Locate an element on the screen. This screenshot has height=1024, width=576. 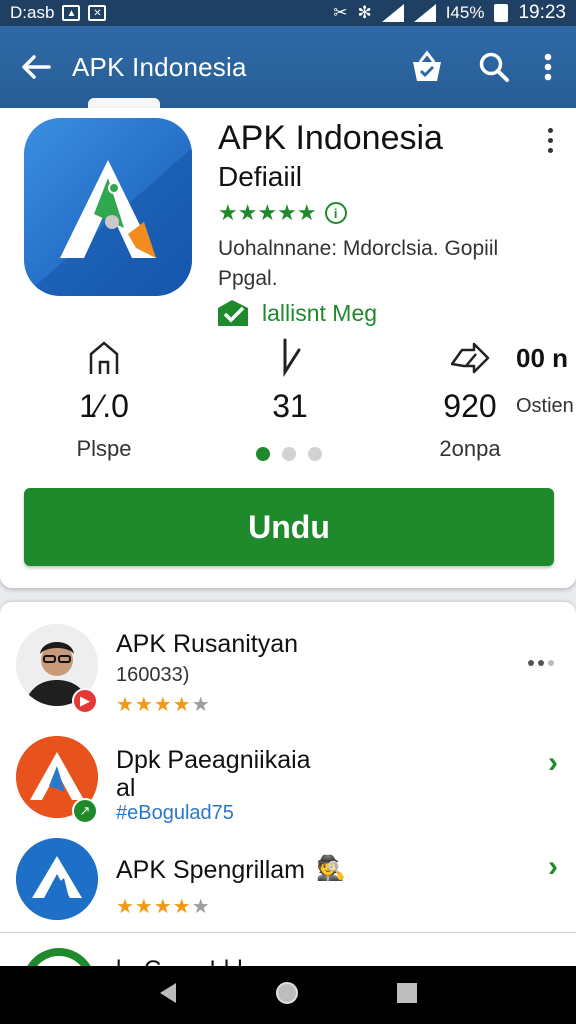
battery-percent: I45% is located at coordinates (465, 12).